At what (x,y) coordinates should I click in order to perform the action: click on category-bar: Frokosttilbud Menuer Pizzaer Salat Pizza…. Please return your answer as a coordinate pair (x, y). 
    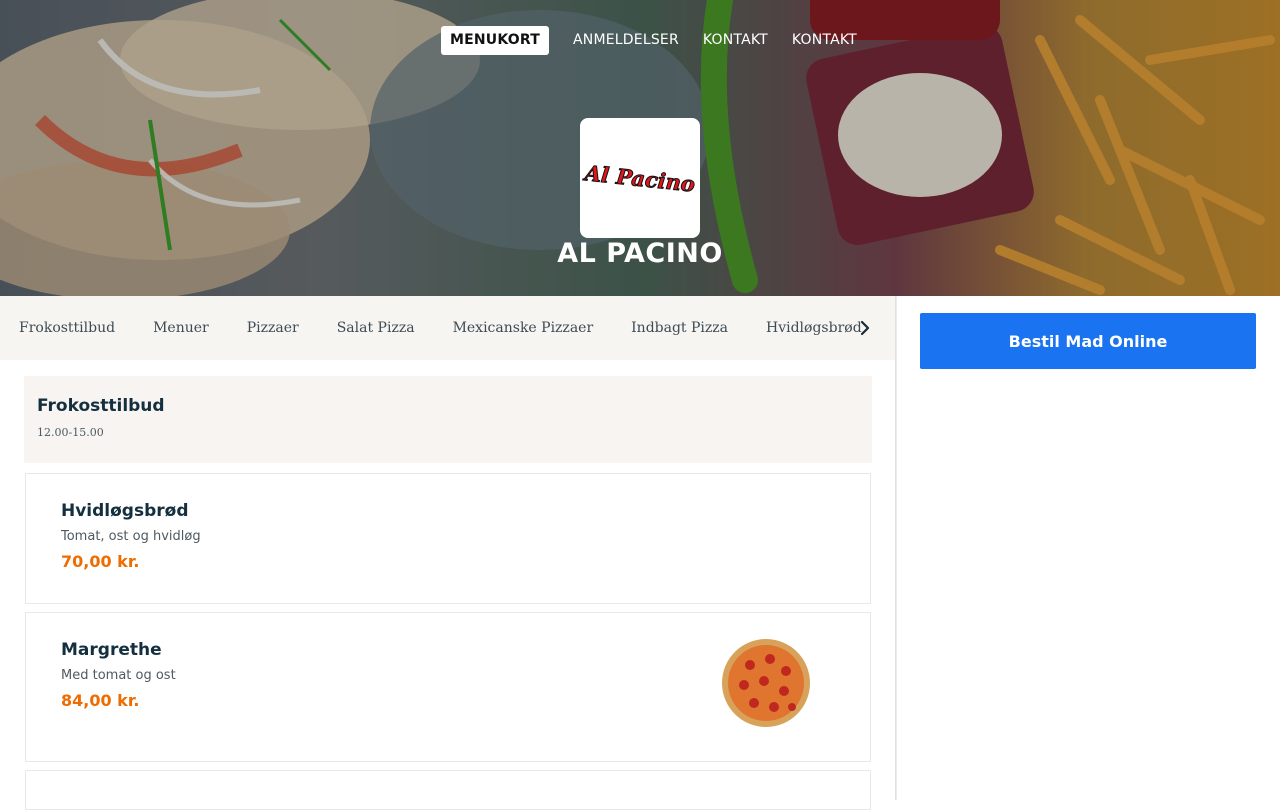
    Looking at the image, I should click on (447, 328).